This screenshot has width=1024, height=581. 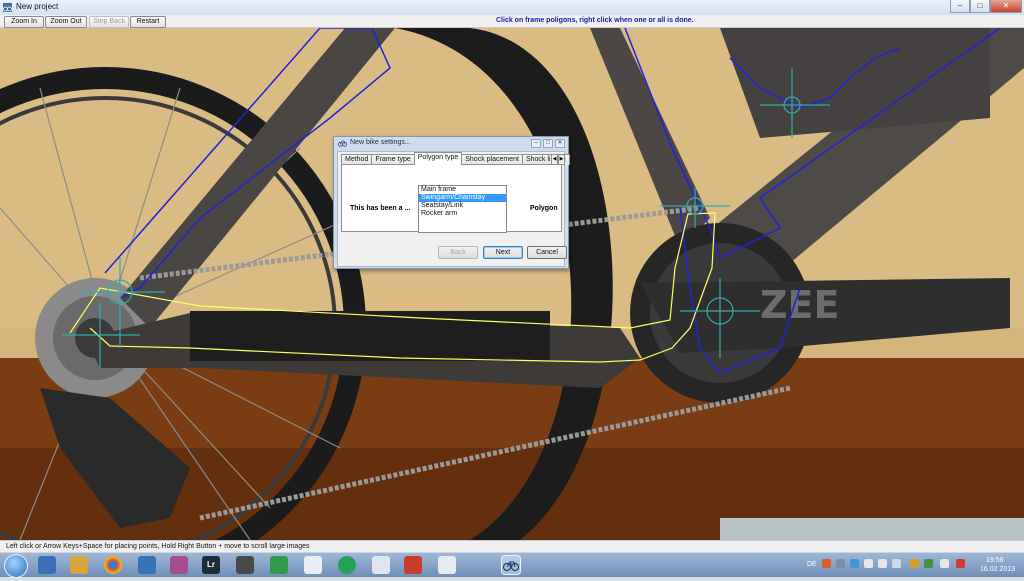 What do you see at coordinates (245, 565) in the screenshot?
I see `monitor-icon` at bounding box center [245, 565].